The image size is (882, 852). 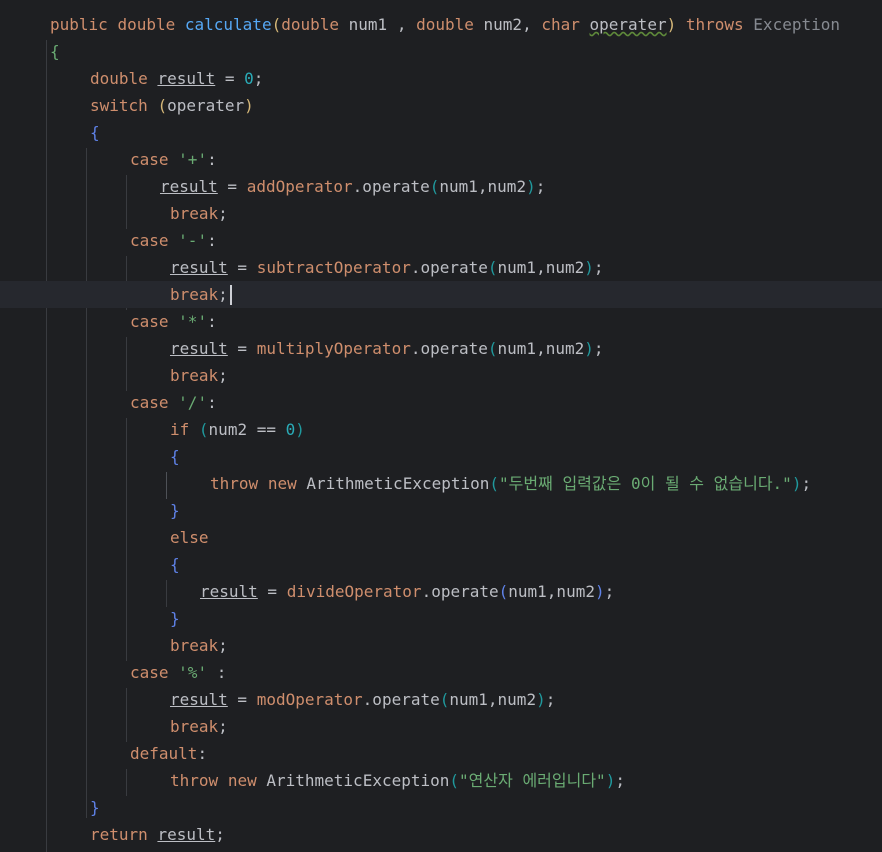 I want to click on param: num2,, so click(x=507, y=24).